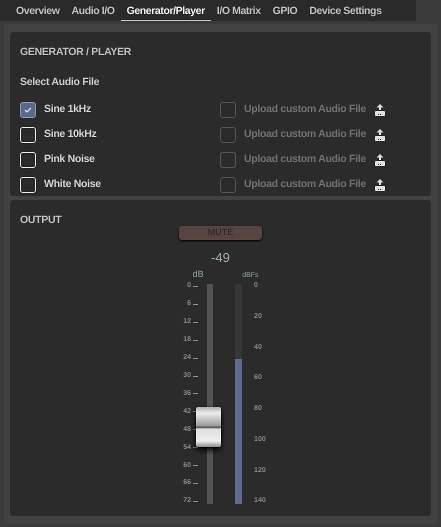 Image resolution: width=441 pixels, height=527 pixels. Describe the element at coordinates (76, 52) in the screenshot. I see `section-title: GENERATOR / PLAYER` at that location.